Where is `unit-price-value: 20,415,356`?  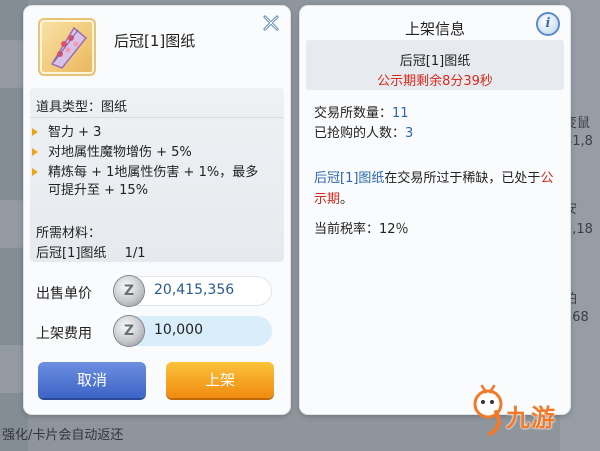
unit-price-value: 20,415,356 is located at coordinates (194, 290).